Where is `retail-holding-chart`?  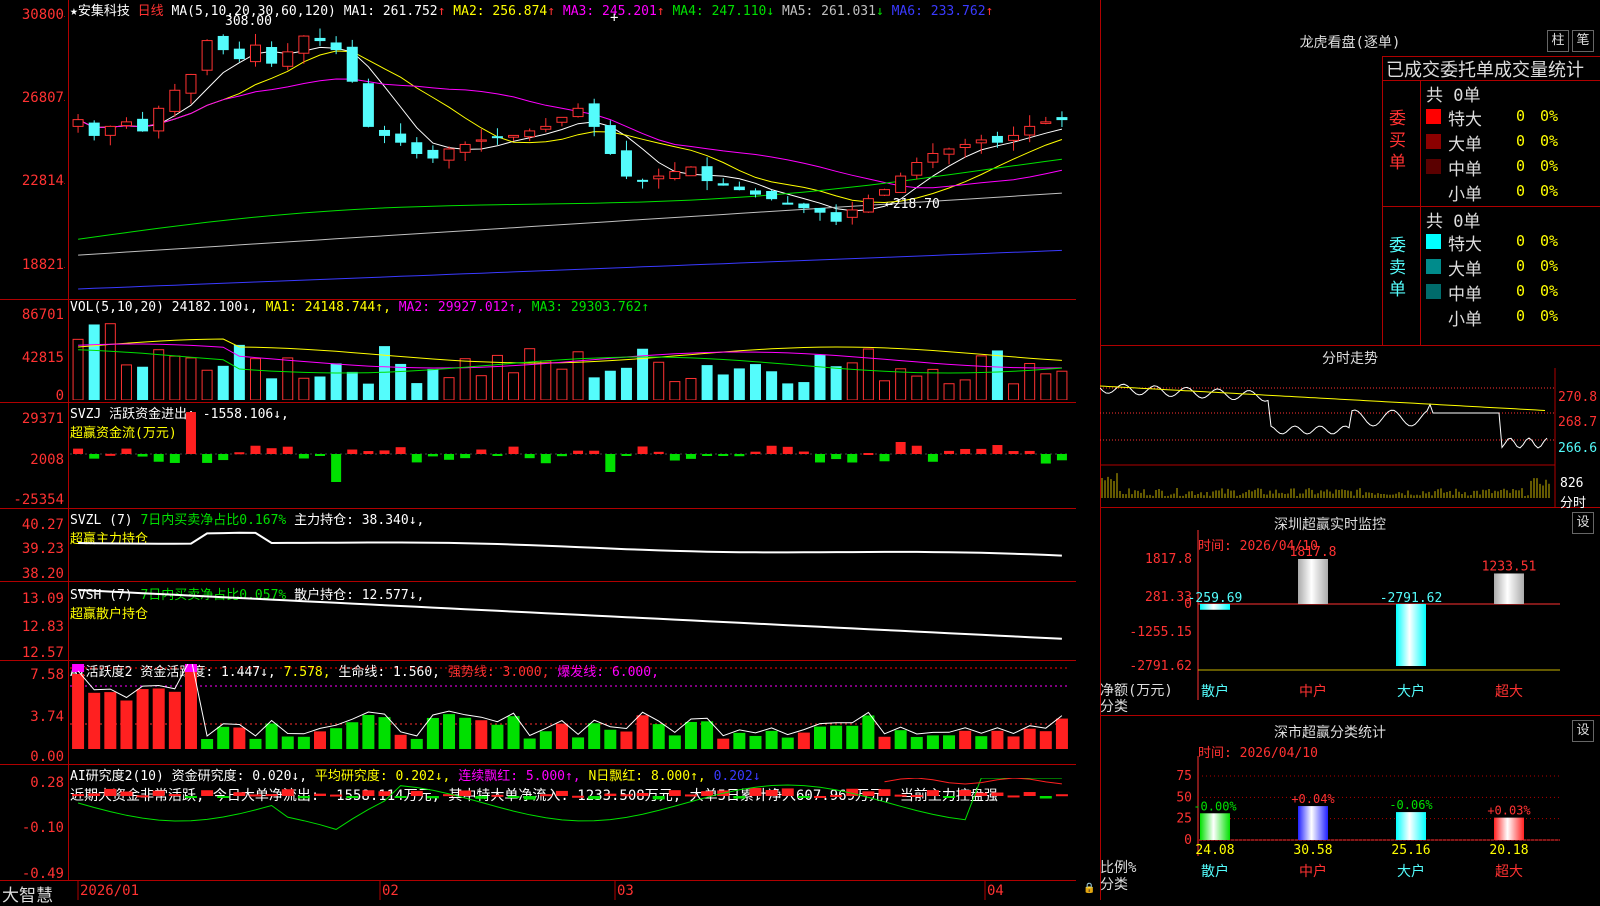 retail-holding-chart is located at coordinates (573, 621).